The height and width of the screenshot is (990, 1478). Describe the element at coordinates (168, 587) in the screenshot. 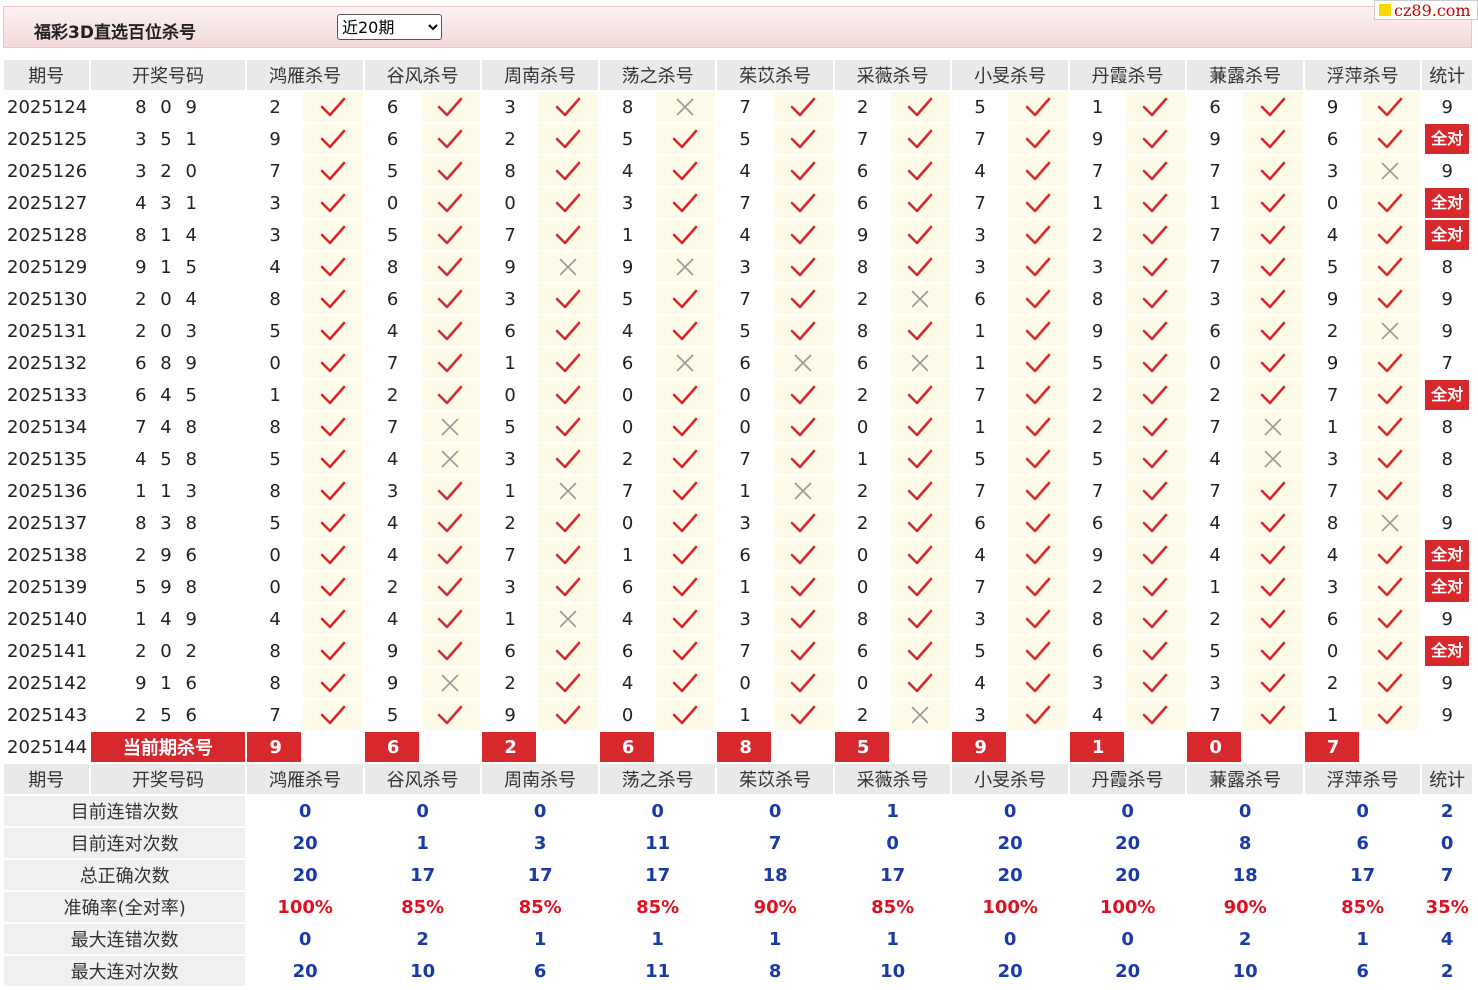

I see `draw-number: 5 9 8` at that location.